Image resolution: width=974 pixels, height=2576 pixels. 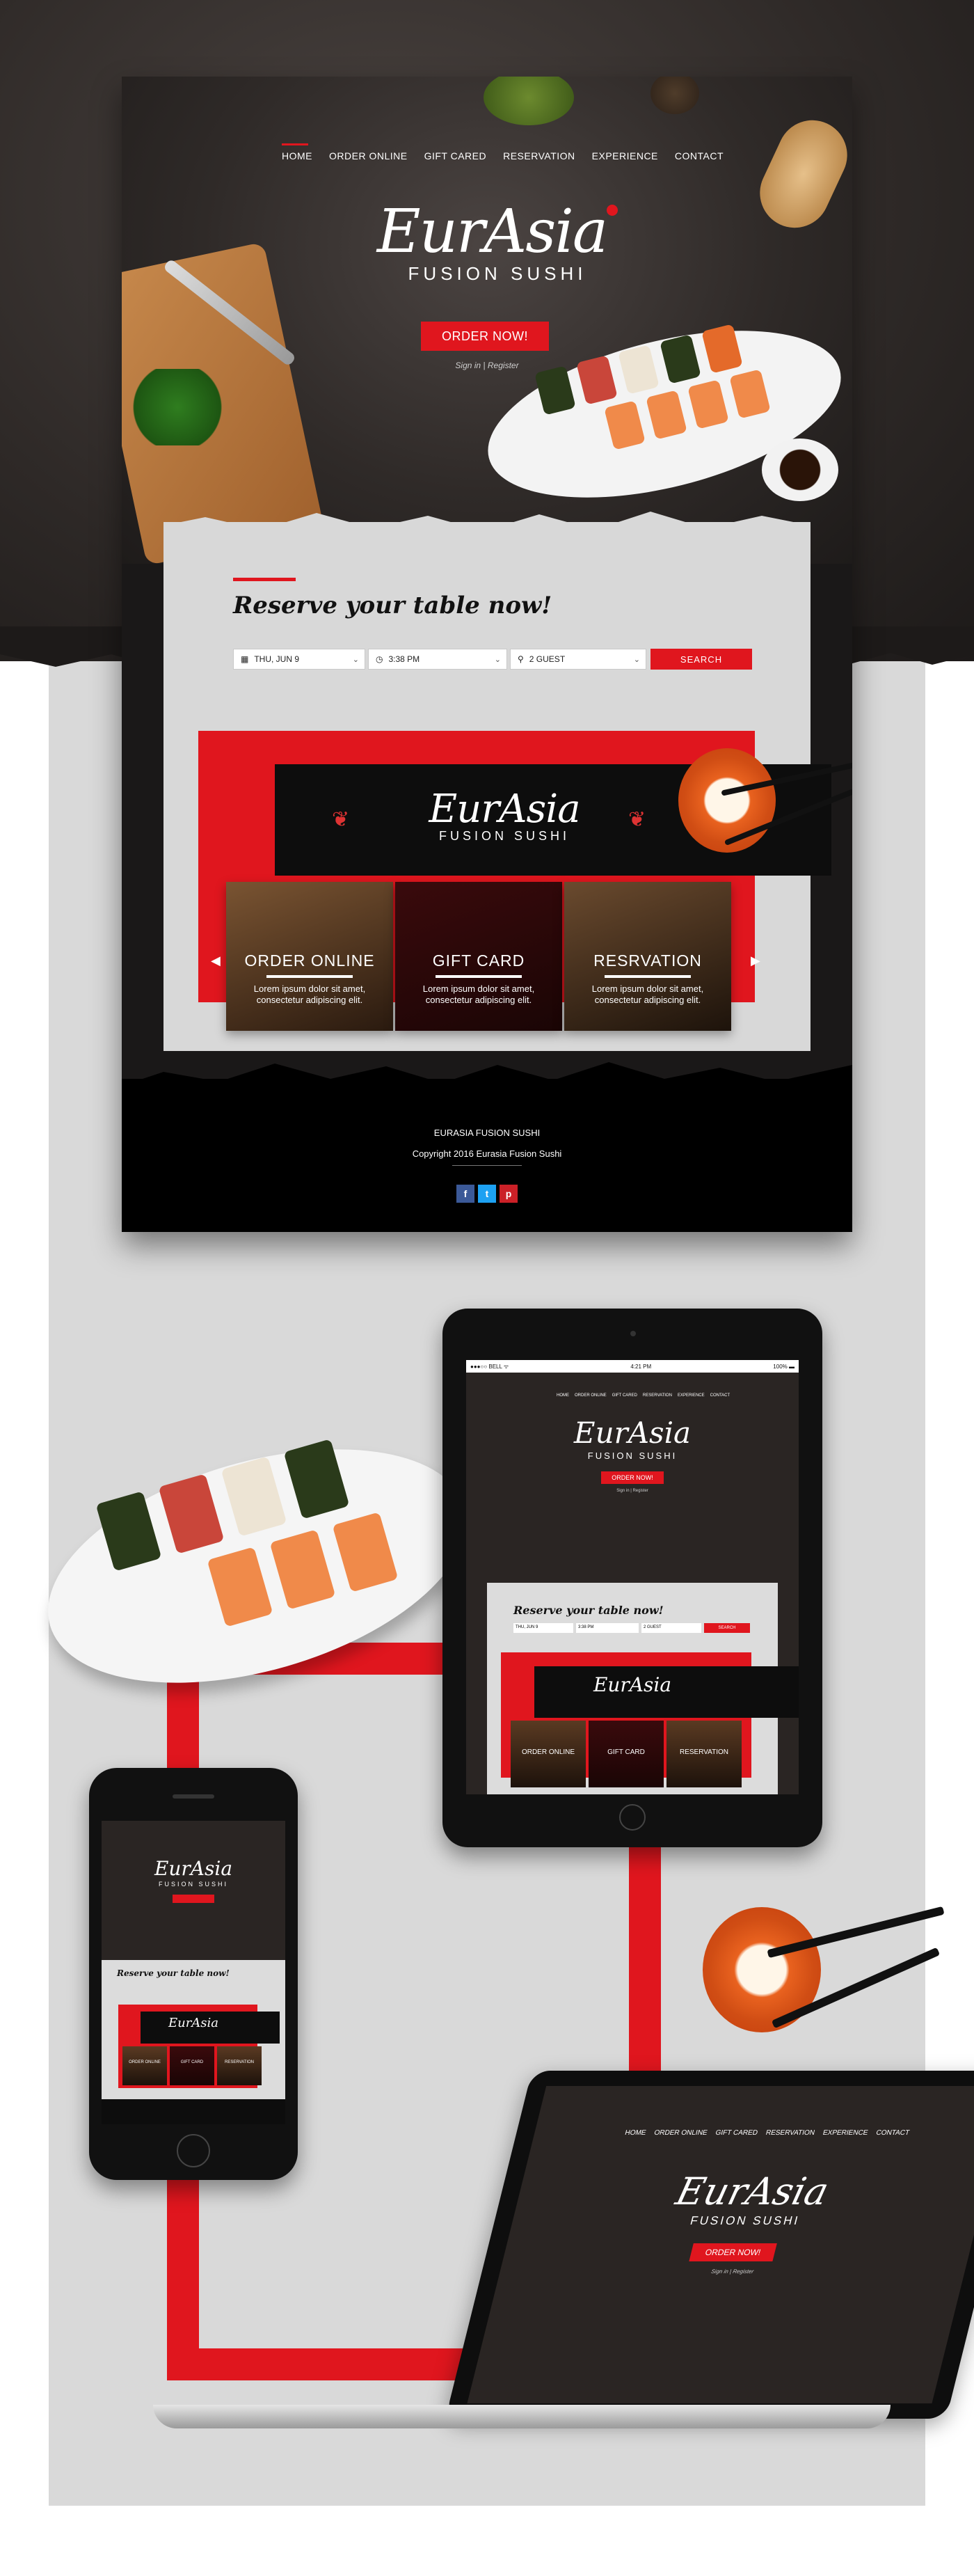 I want to click on nav-gift-card: GIFT CARED, so click(x=455, y=155).